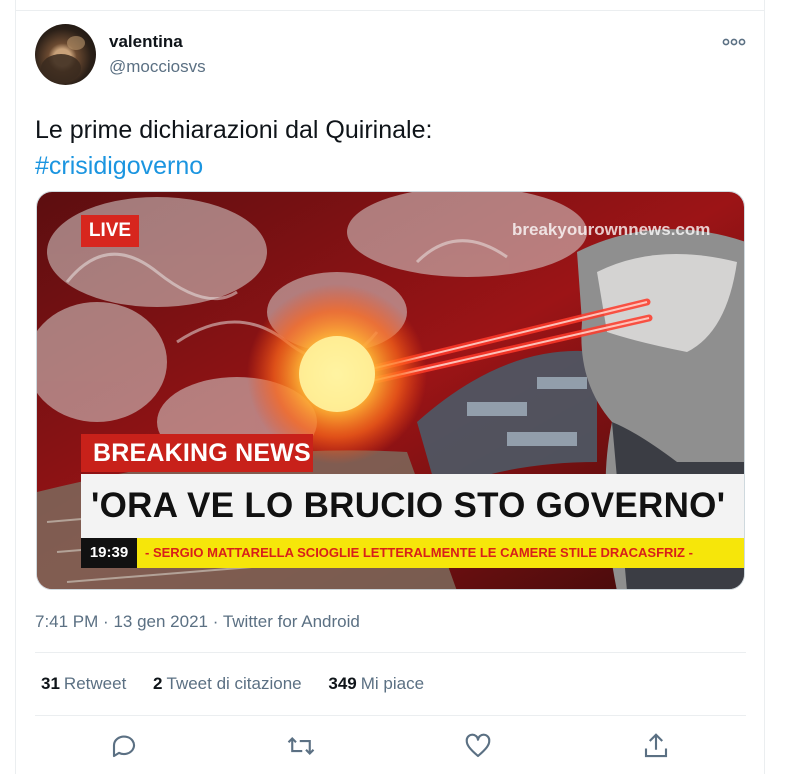 The height and width of the screenshot is (774, 788). I want to click on more-options-icon, so click(734, 42).